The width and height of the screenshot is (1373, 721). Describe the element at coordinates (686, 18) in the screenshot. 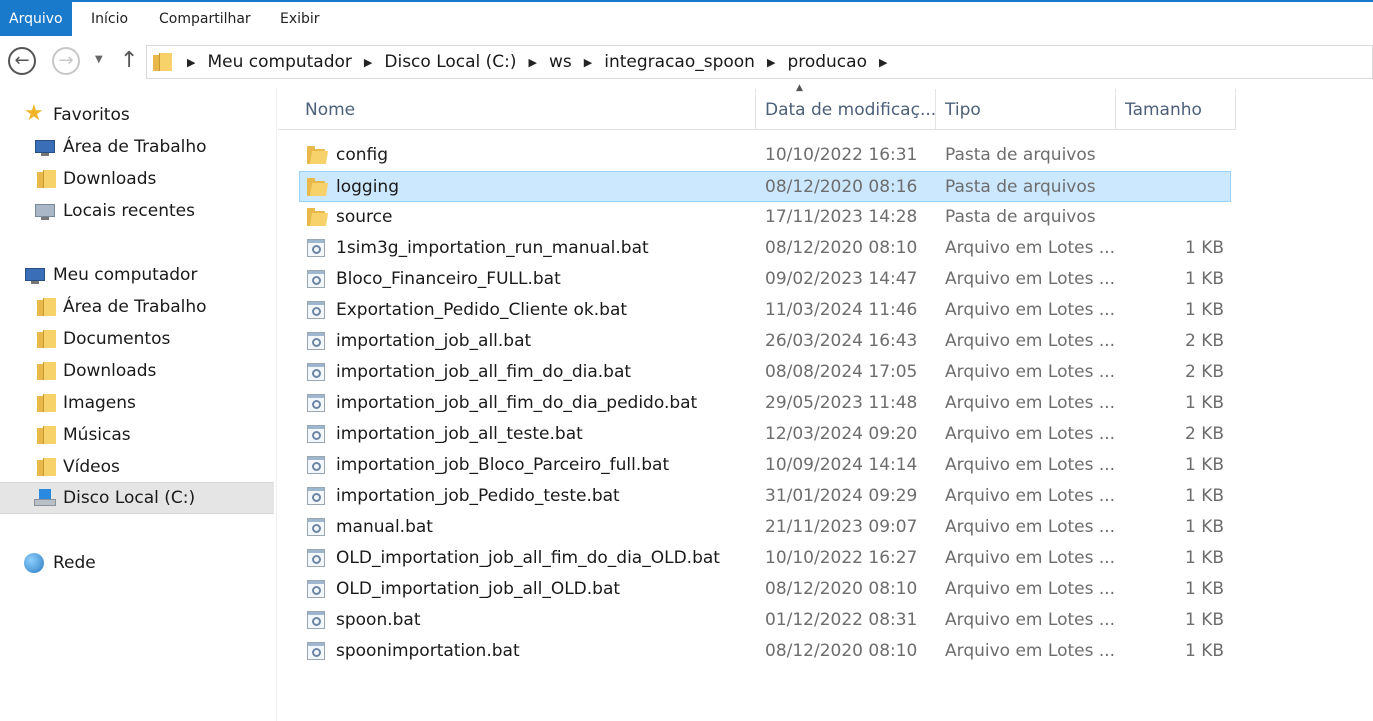

I see `ribbon: Arquivo Início Compartilhar Exibir` at that location.